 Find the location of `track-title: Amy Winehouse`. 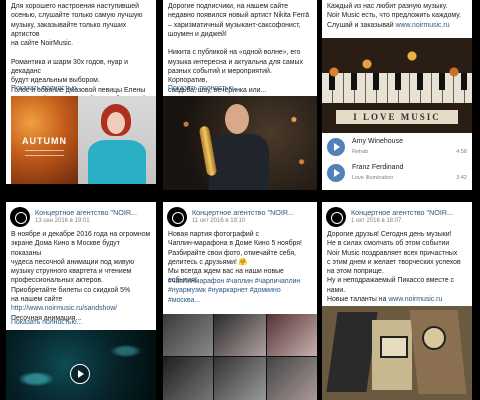

track-title: Amy Winehouse is located at coordinates (377, 141).